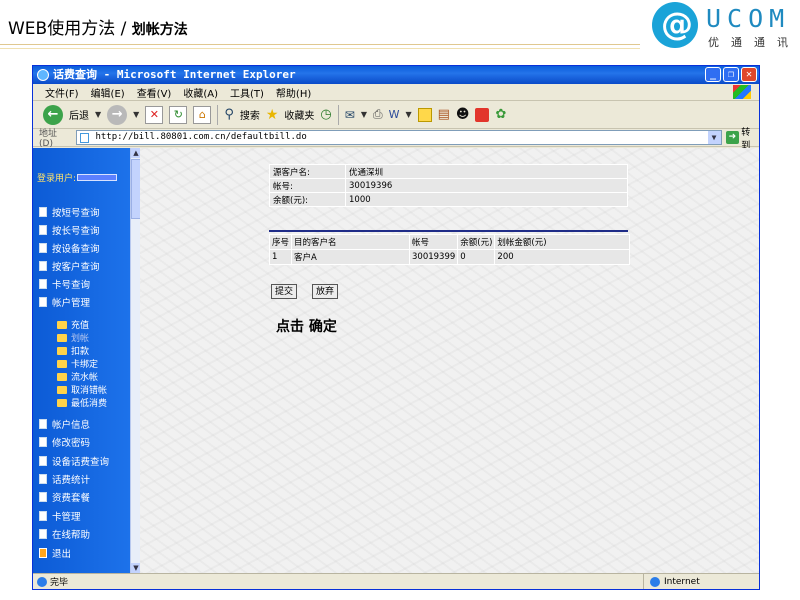 Image resolution: width=800 pixels, height=600 pixels. What do you see at coordinates (749, 74) in the screenshot?
I see `close-button: ✕` at bounding box center [749, 74].